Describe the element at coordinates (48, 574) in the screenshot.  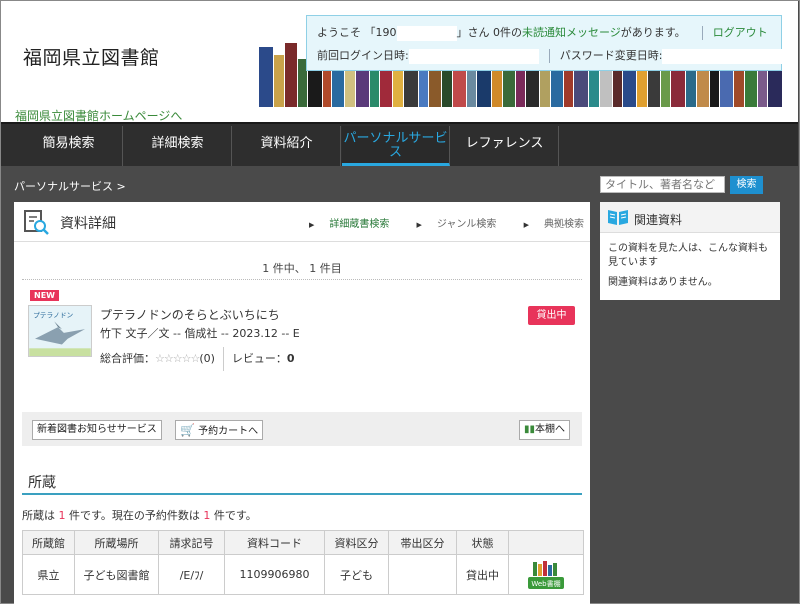
I see `cell-library: 県立` at that location.